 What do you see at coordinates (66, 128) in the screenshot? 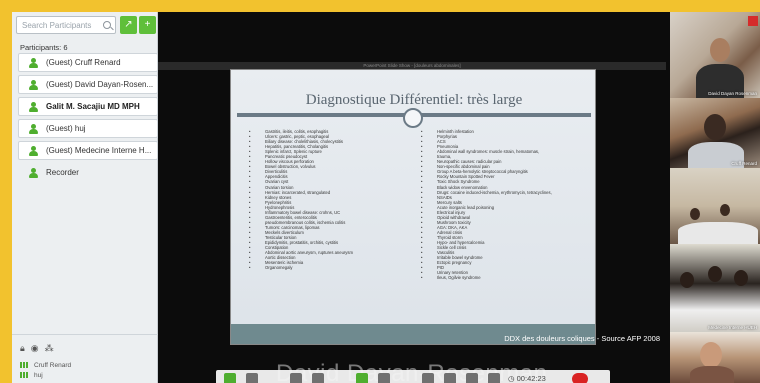
I see `participant-name: (Guest) huj` at bounding box center [66, 128].